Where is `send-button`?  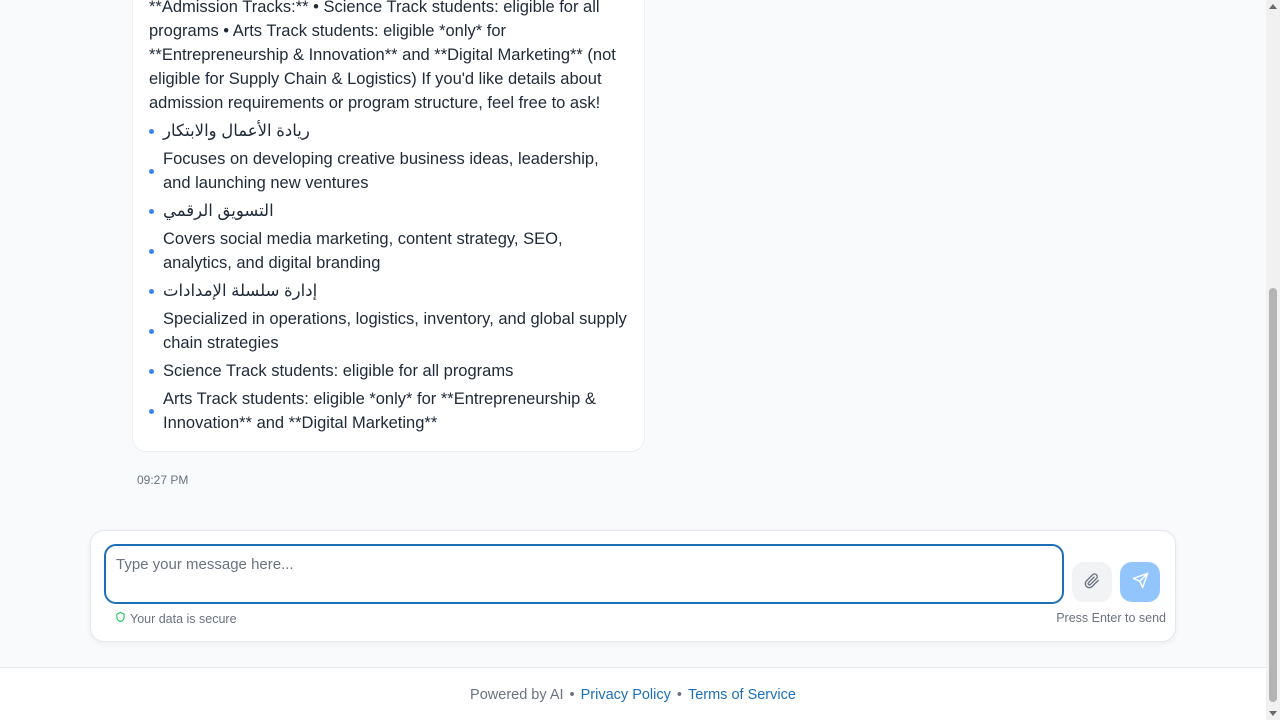
send-button is located at coordinates (1140, 582).